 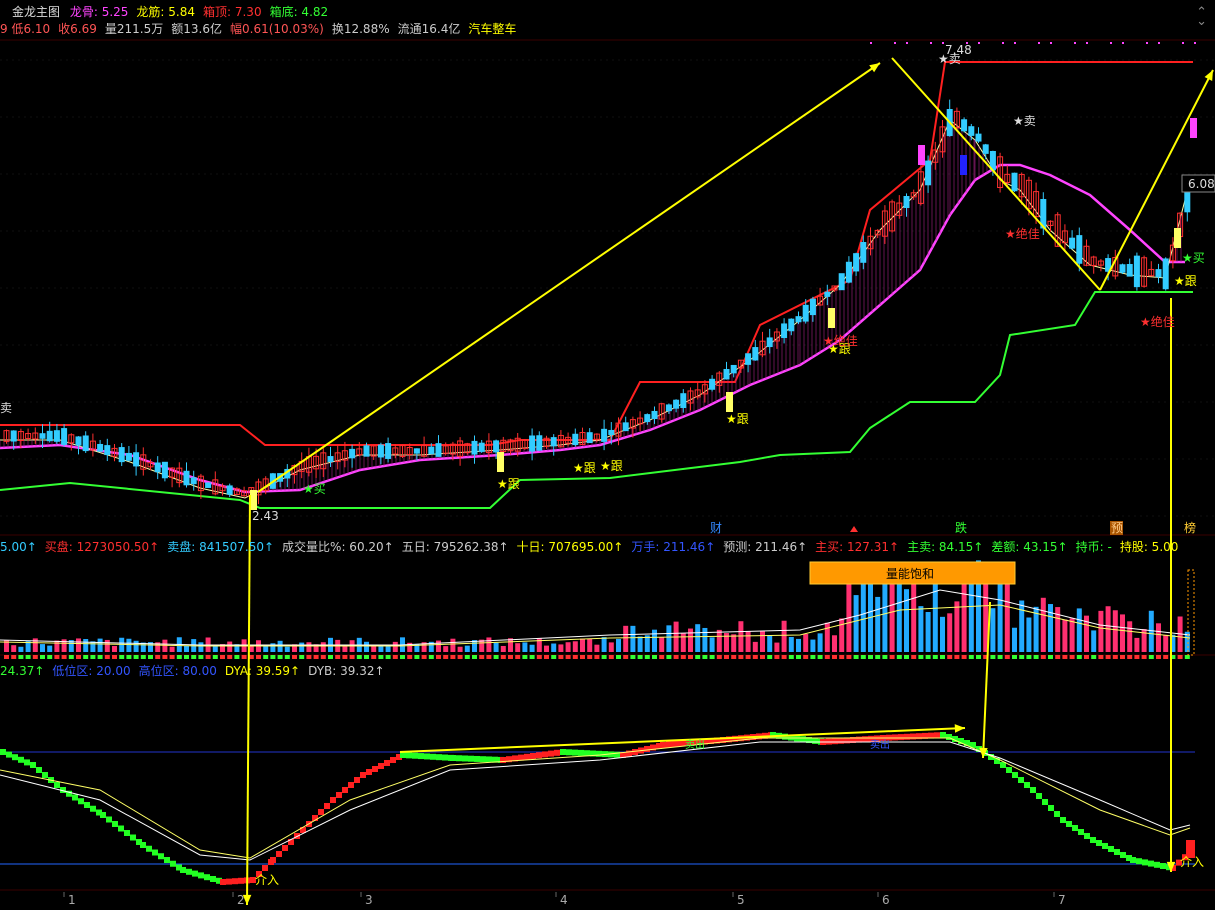 I want to click on volume-field-11: 持币: -, so click(x=1093, y=547).